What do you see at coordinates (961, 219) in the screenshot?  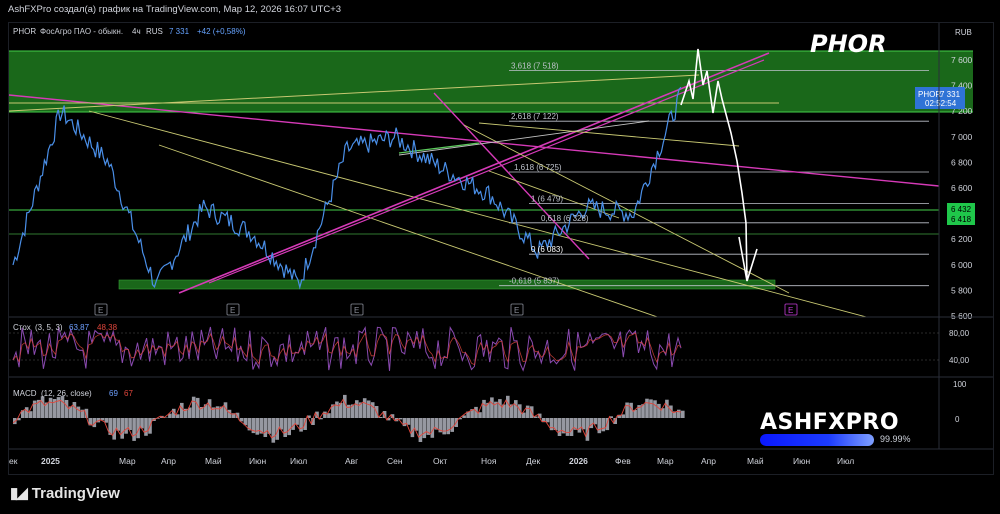 I see `svg-text: 6 418` at bounding box center [961, 219].